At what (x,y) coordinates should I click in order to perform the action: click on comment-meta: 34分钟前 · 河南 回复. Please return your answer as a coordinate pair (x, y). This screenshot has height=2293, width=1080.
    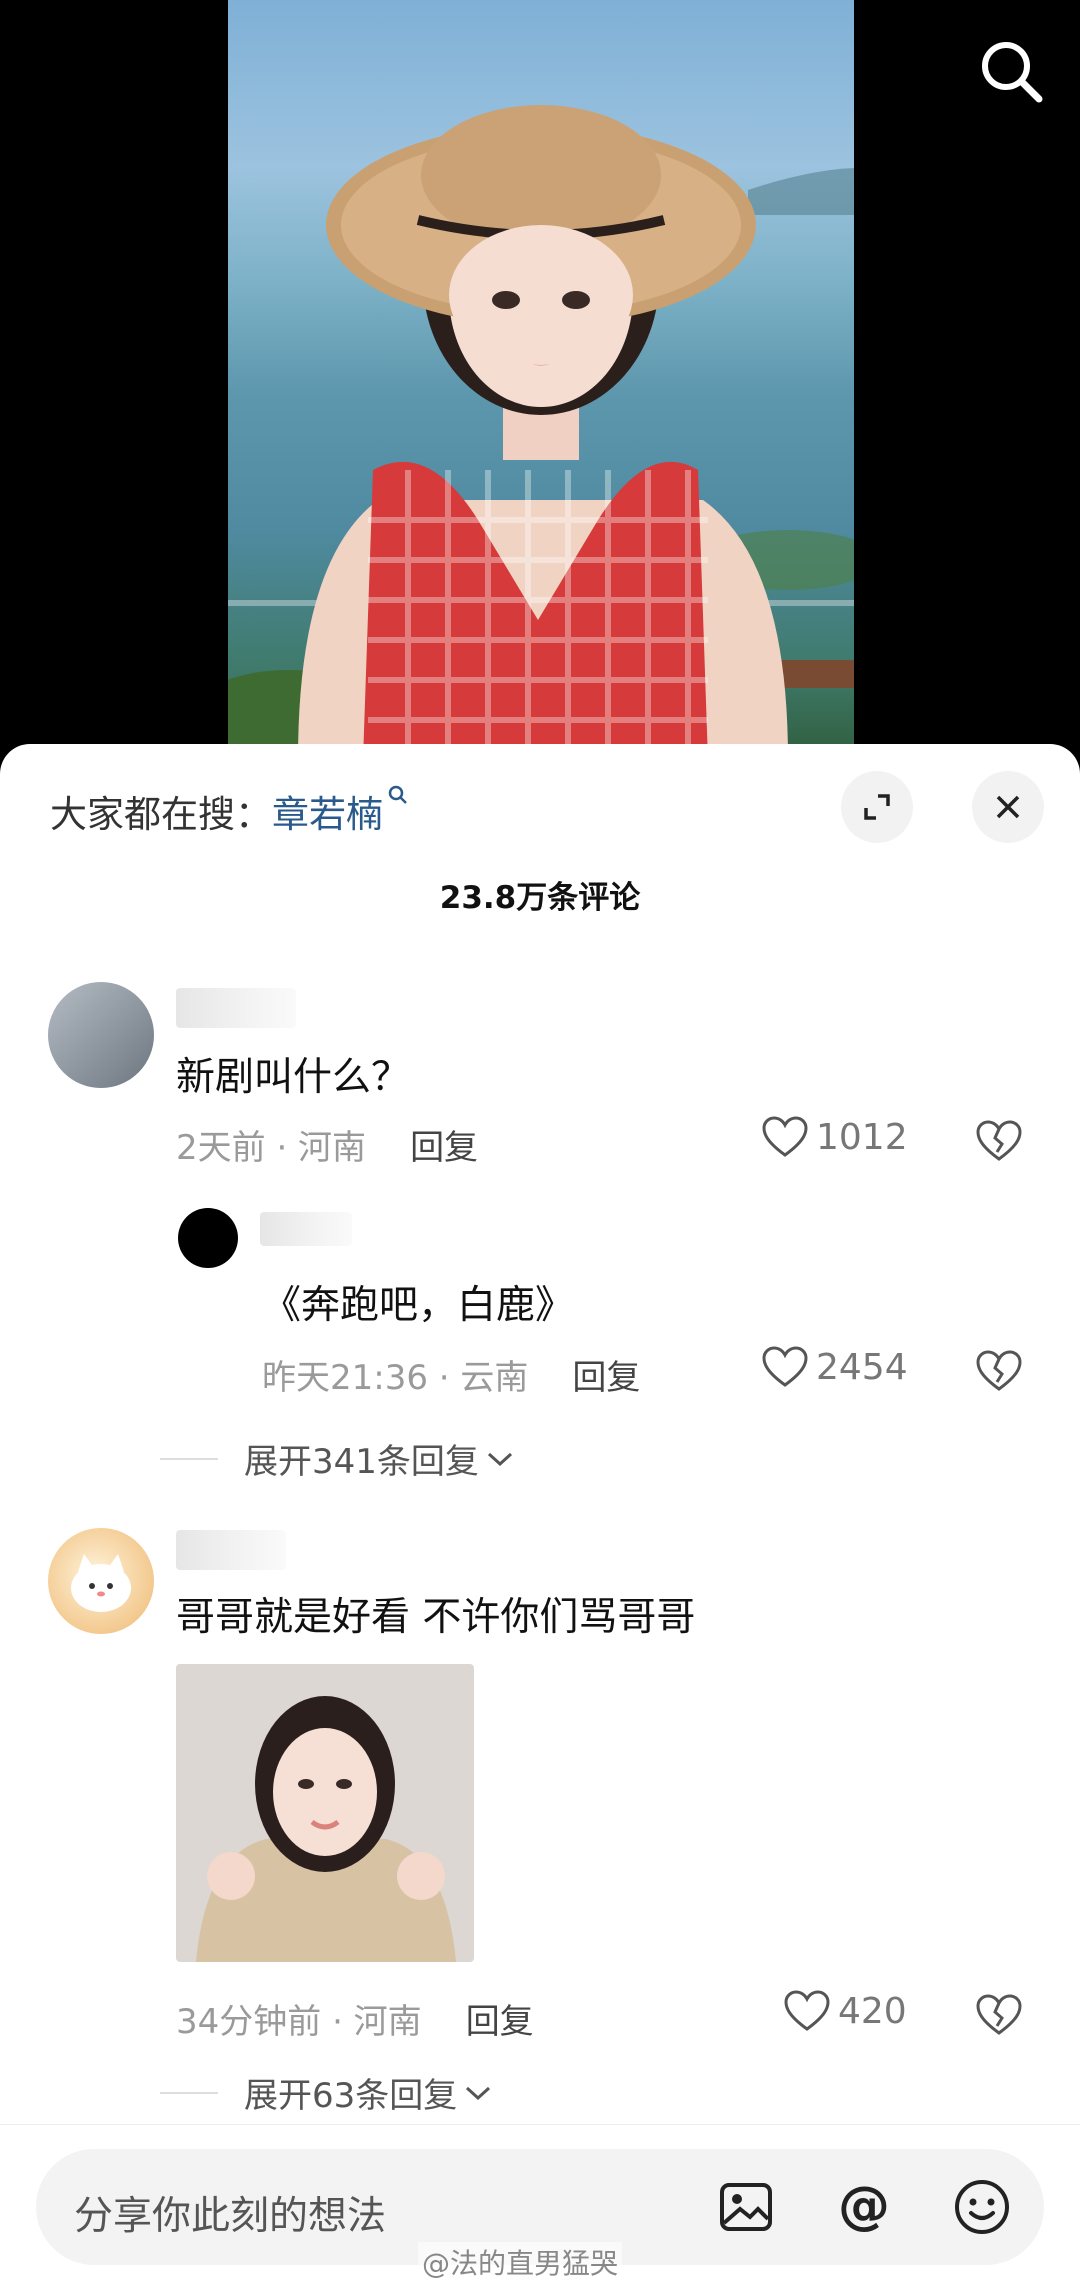
    Looking at the image, I should click on (355, 2018).